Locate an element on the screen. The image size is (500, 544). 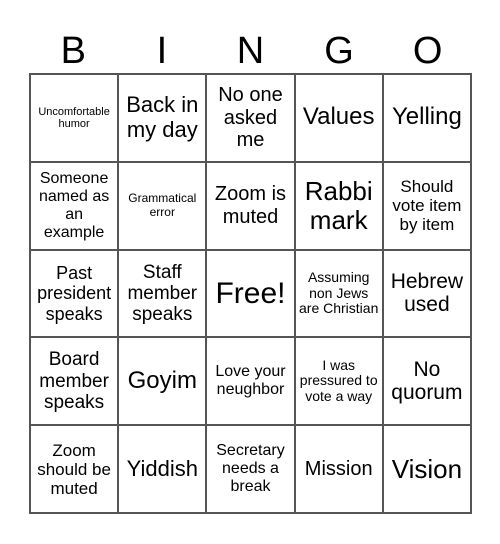
bingo-cell: Rabbi mark is located at coordinates (338, 205).